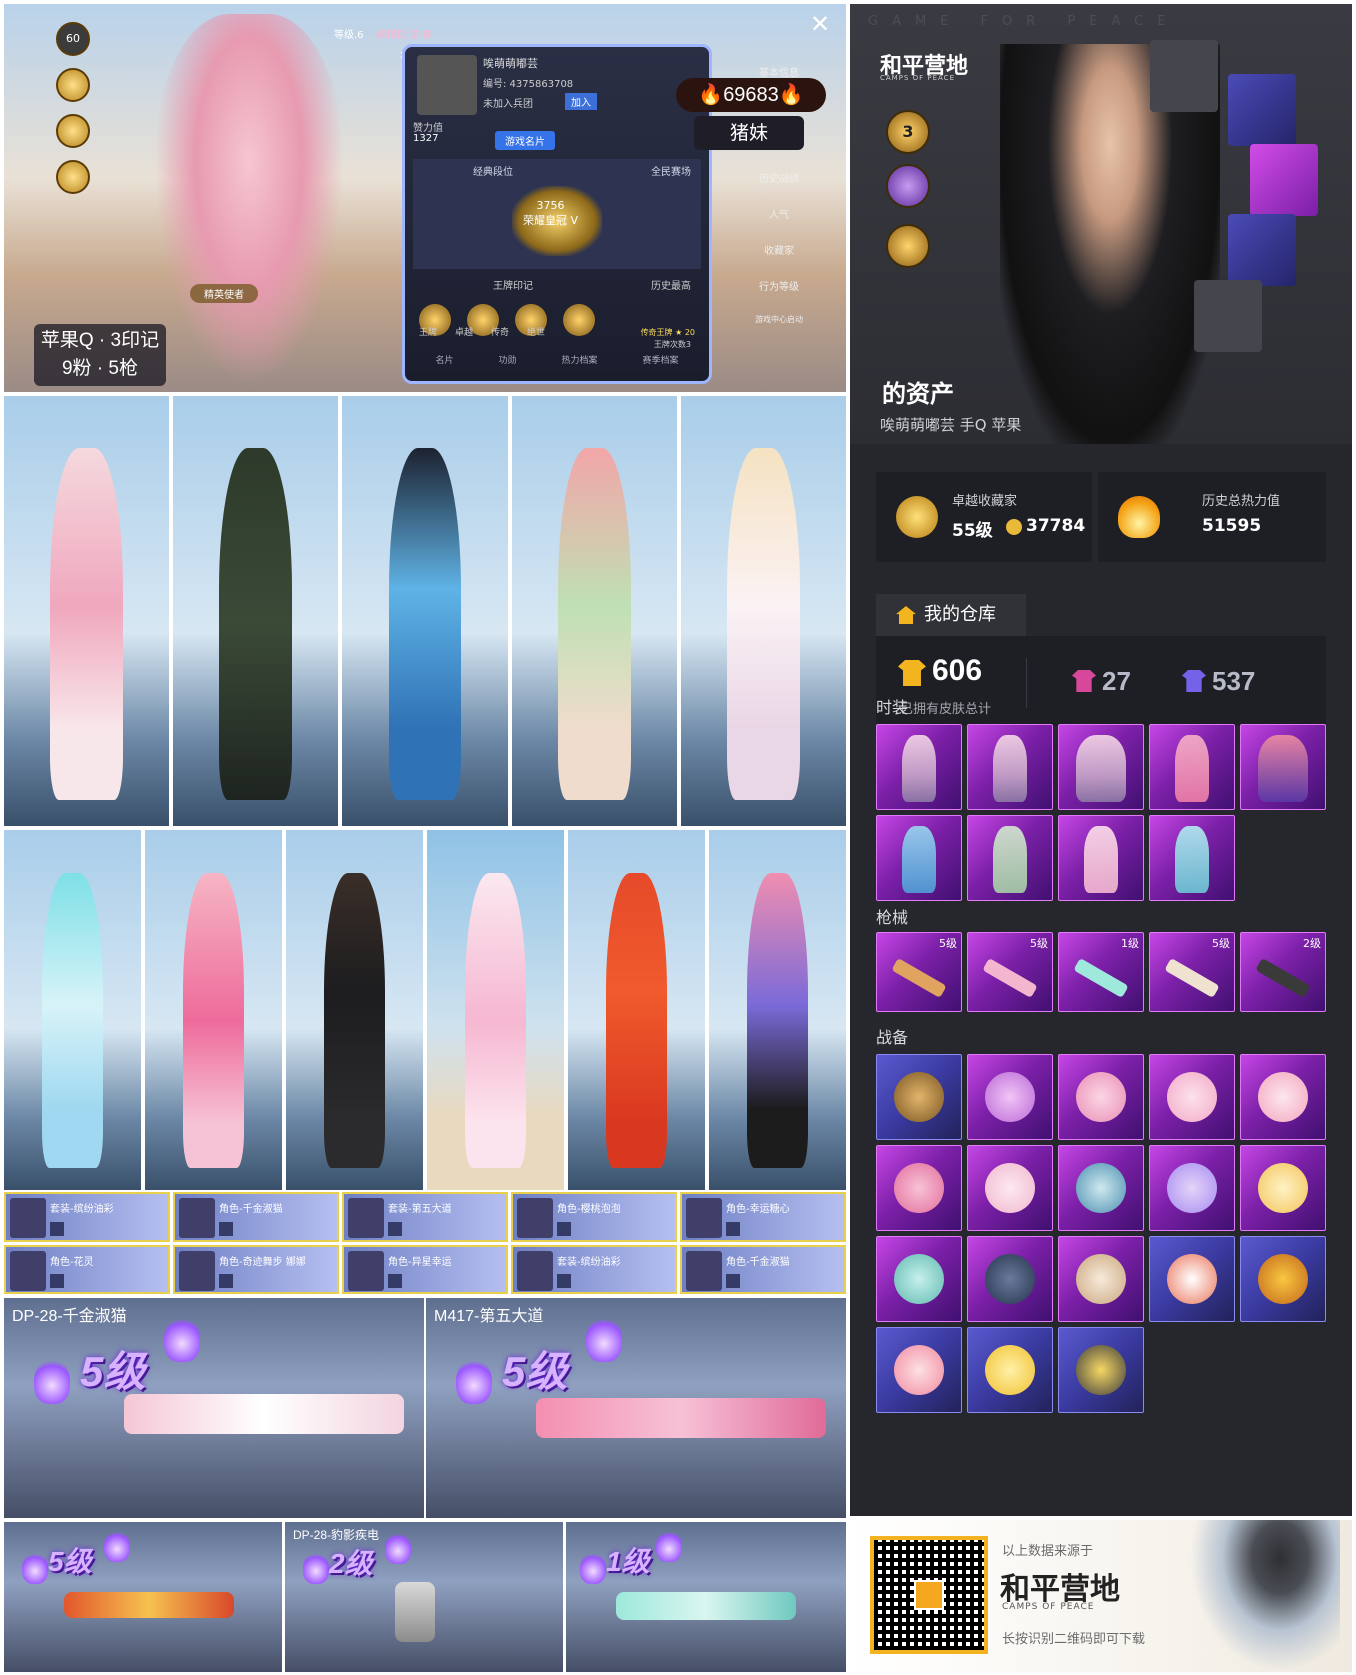 The image size is (1356, 1675). I want to click on weapon-panel: M417-第五大道 5级, so click(636, 1408).